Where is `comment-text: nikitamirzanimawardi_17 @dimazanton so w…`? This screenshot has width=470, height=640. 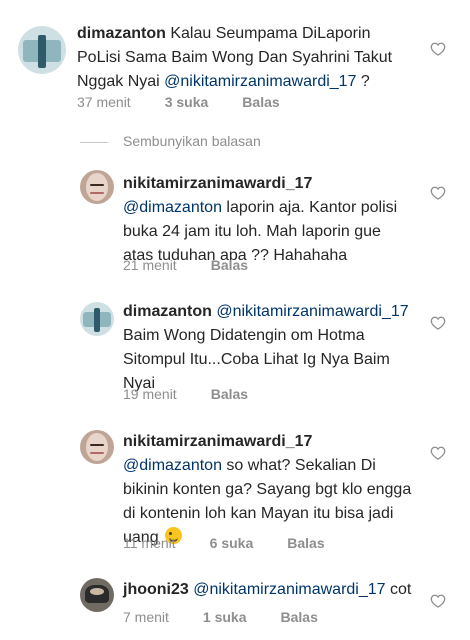 comment-text: nikitamirzanimawardi_17 @dimazanton so w… is located at coordinates (268, 490).